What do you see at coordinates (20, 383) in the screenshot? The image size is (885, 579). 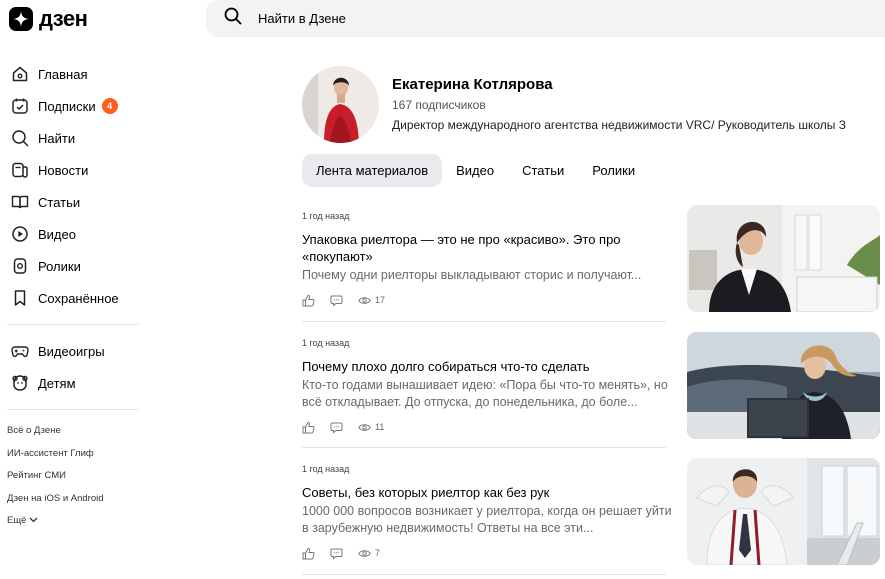 I see `kids-icon` at bounding box center [20, 383].